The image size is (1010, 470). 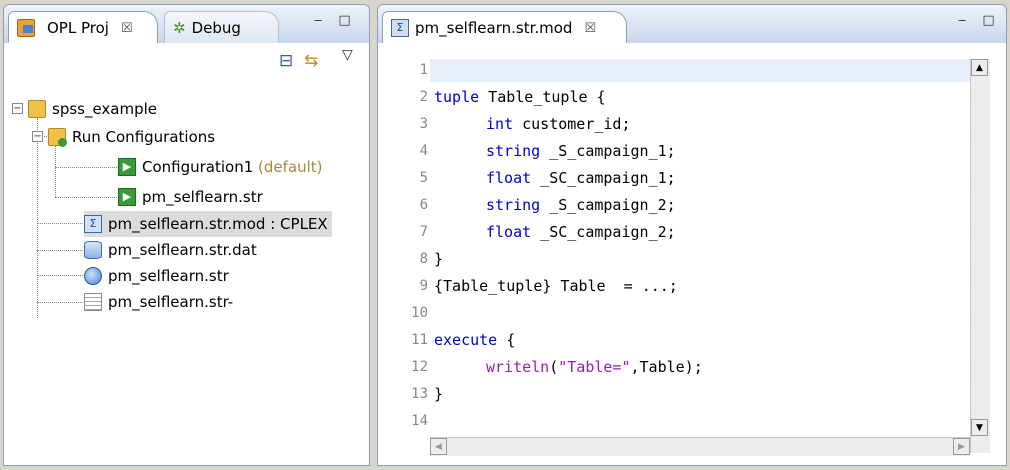 What do you see at coordinates (520, 97) in the screenshot?
I see `code-line-2: tuple Table_tuple {` at bounding box center [520, 97].